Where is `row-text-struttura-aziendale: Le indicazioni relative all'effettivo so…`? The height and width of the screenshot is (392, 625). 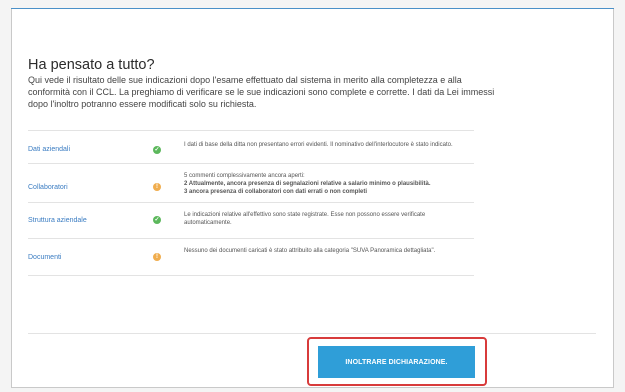 row-text-struttura-aziendale: Le indicazioni relative all'effettivo so… is located at coordinates (329, 219).